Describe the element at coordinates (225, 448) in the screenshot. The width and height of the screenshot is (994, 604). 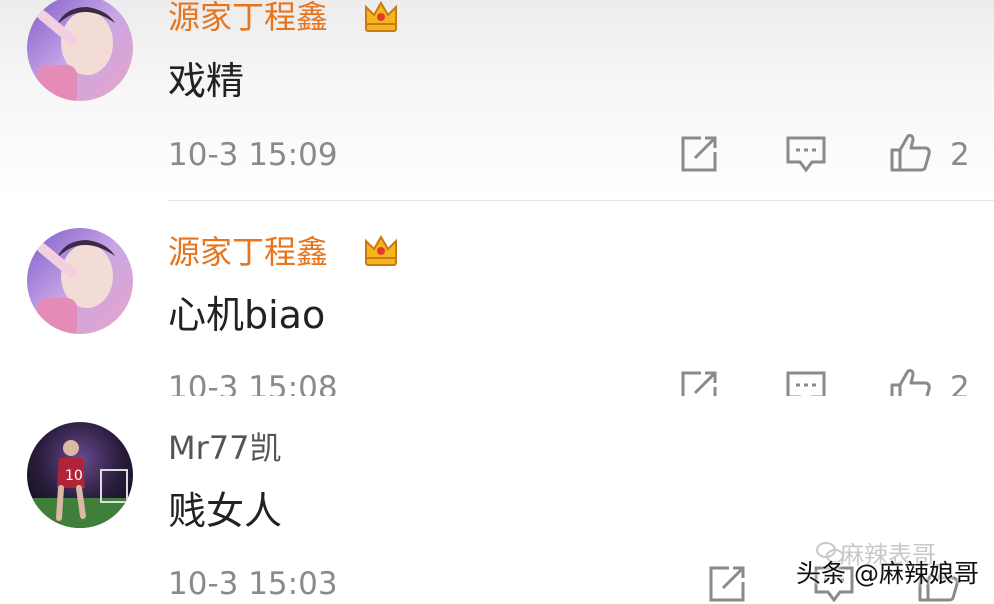
I see `username: Mr77凯` at that location.